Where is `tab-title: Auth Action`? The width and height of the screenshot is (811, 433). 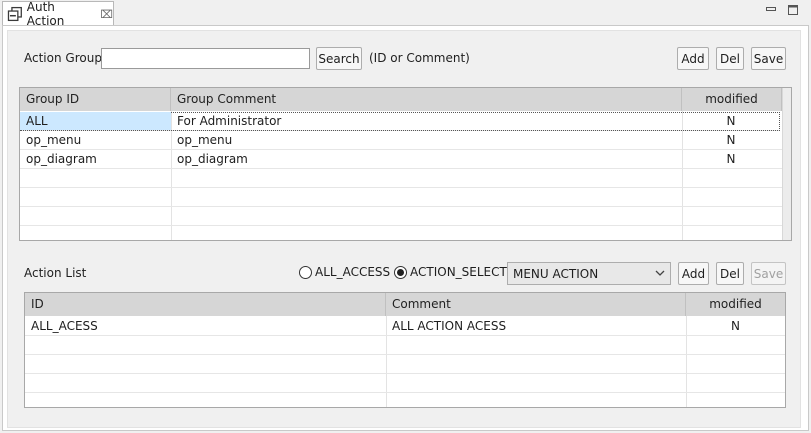 tab-title: Auth Action is located at coordinates (45, 14).